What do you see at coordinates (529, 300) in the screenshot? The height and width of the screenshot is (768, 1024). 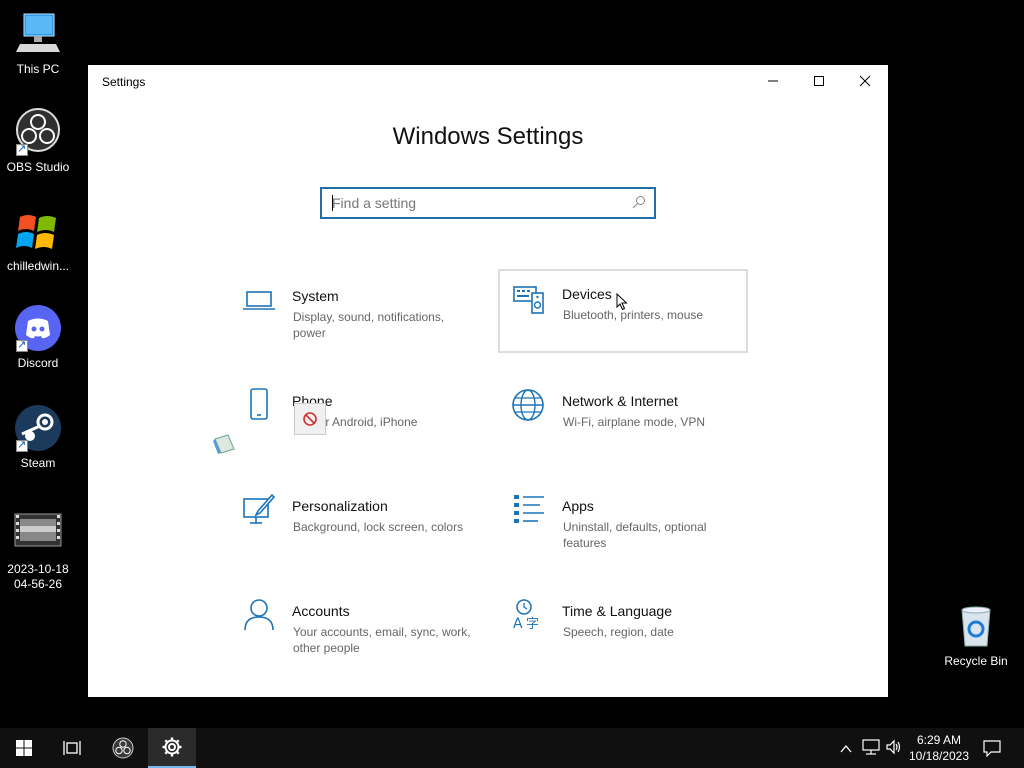 I see `devices-icon` at bounding box center [529, 300].